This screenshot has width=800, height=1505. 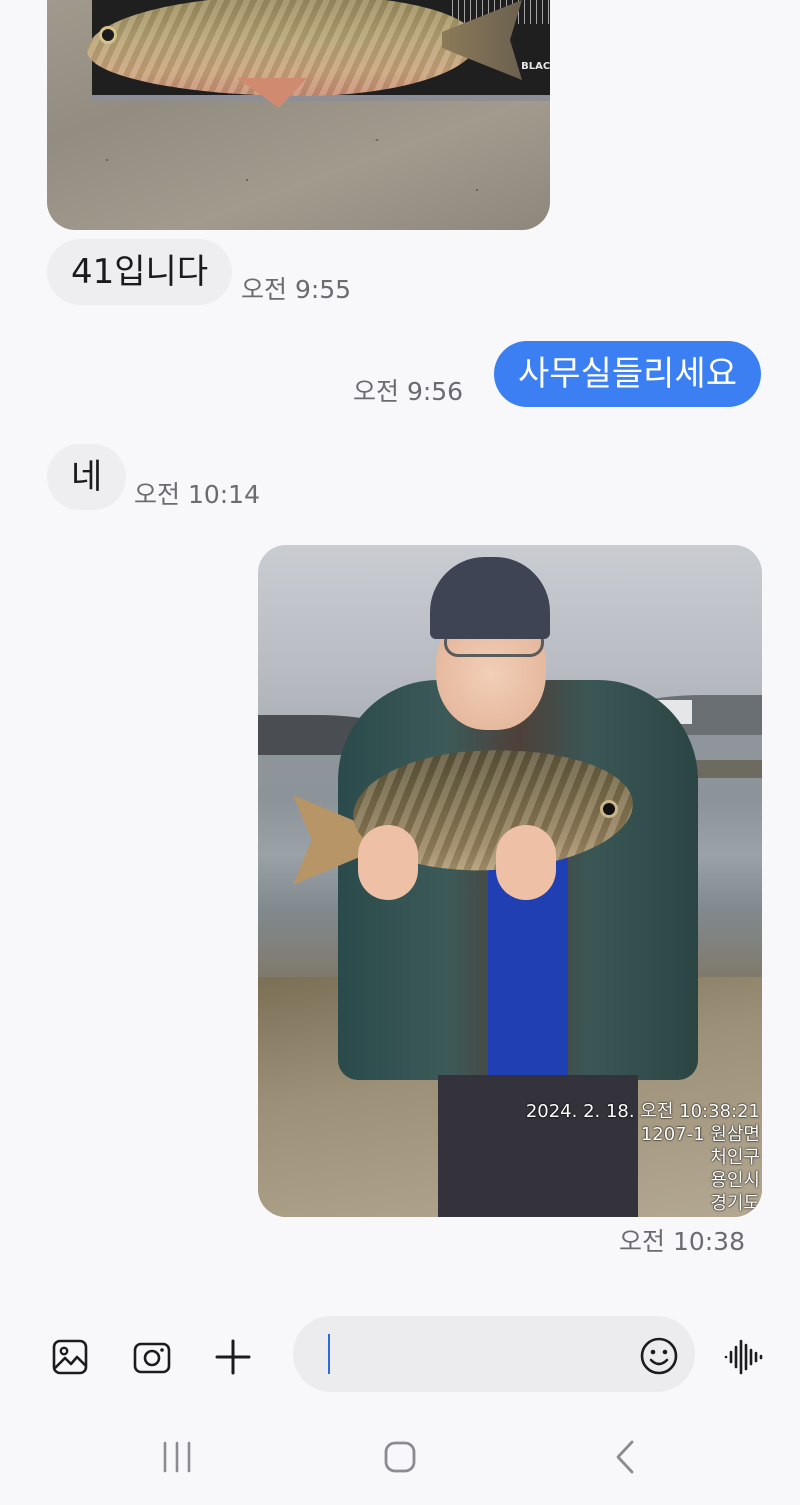 I want to click on person-cap, so click(x=490, y=598).